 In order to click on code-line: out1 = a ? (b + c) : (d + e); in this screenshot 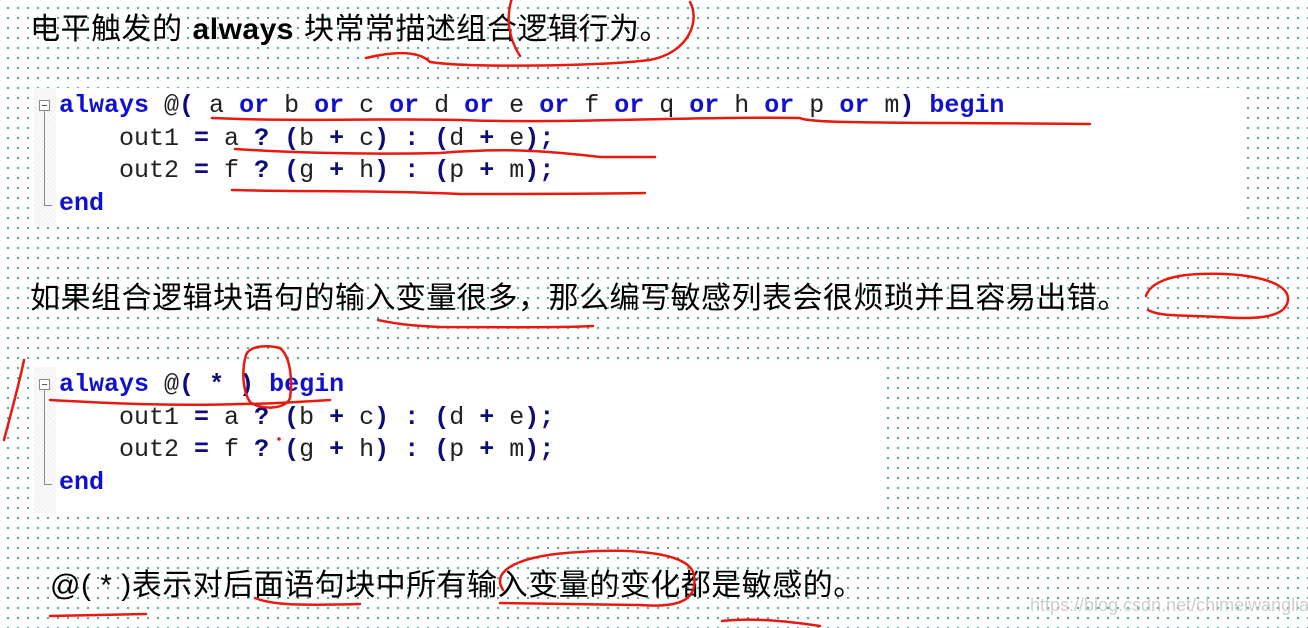, I will do `click(306, 418)`.